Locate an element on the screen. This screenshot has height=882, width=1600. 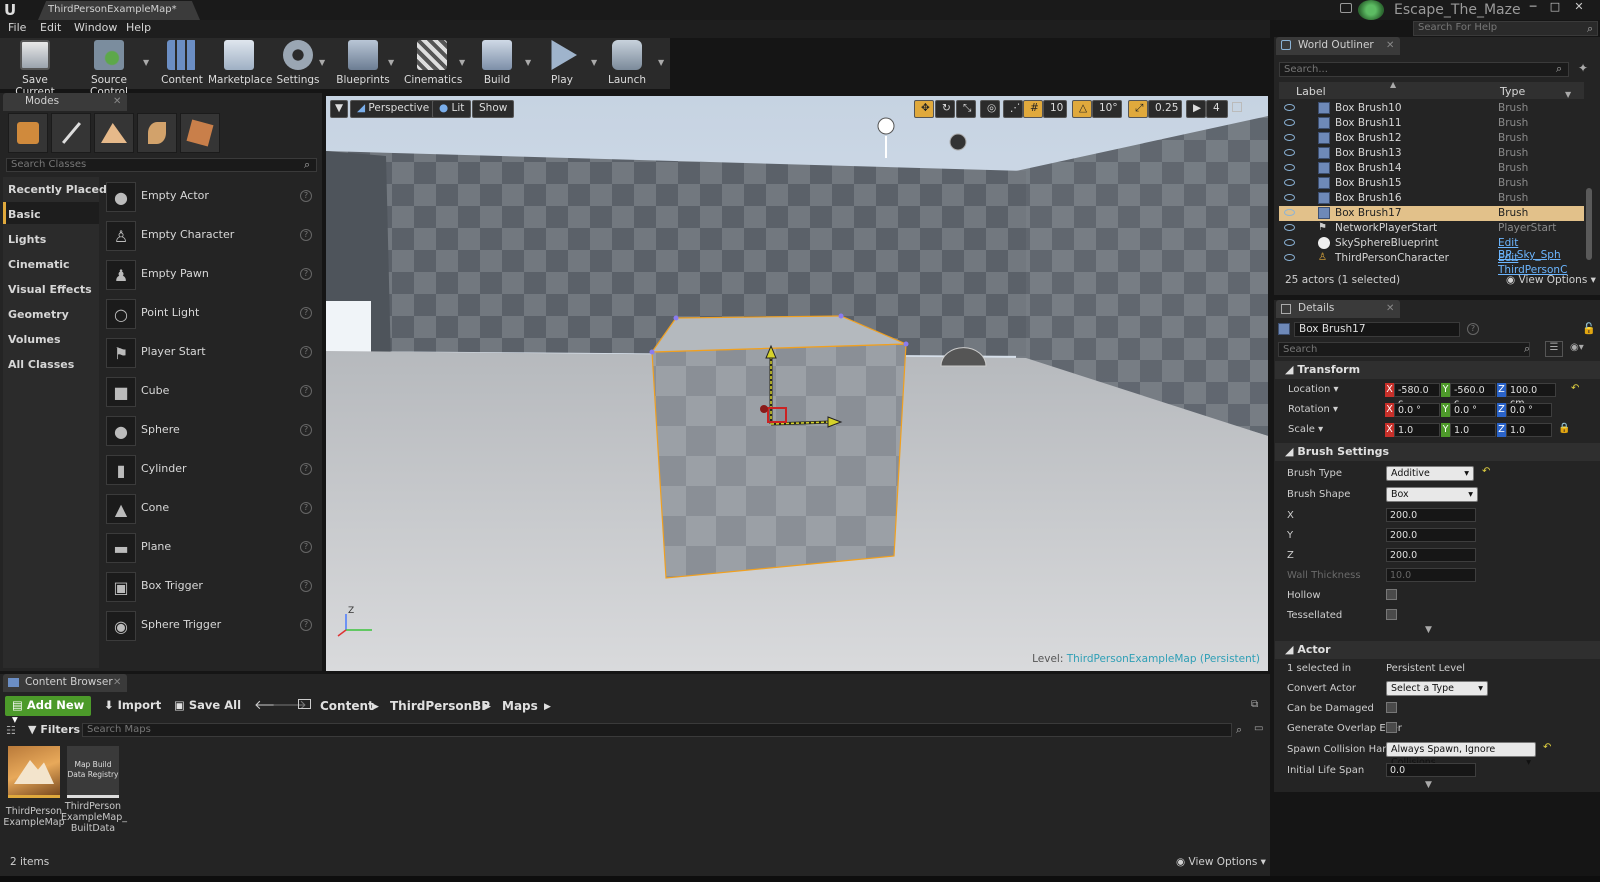
blueprints-dropdown-icon: ▼ is located at coordinates (391, 62).